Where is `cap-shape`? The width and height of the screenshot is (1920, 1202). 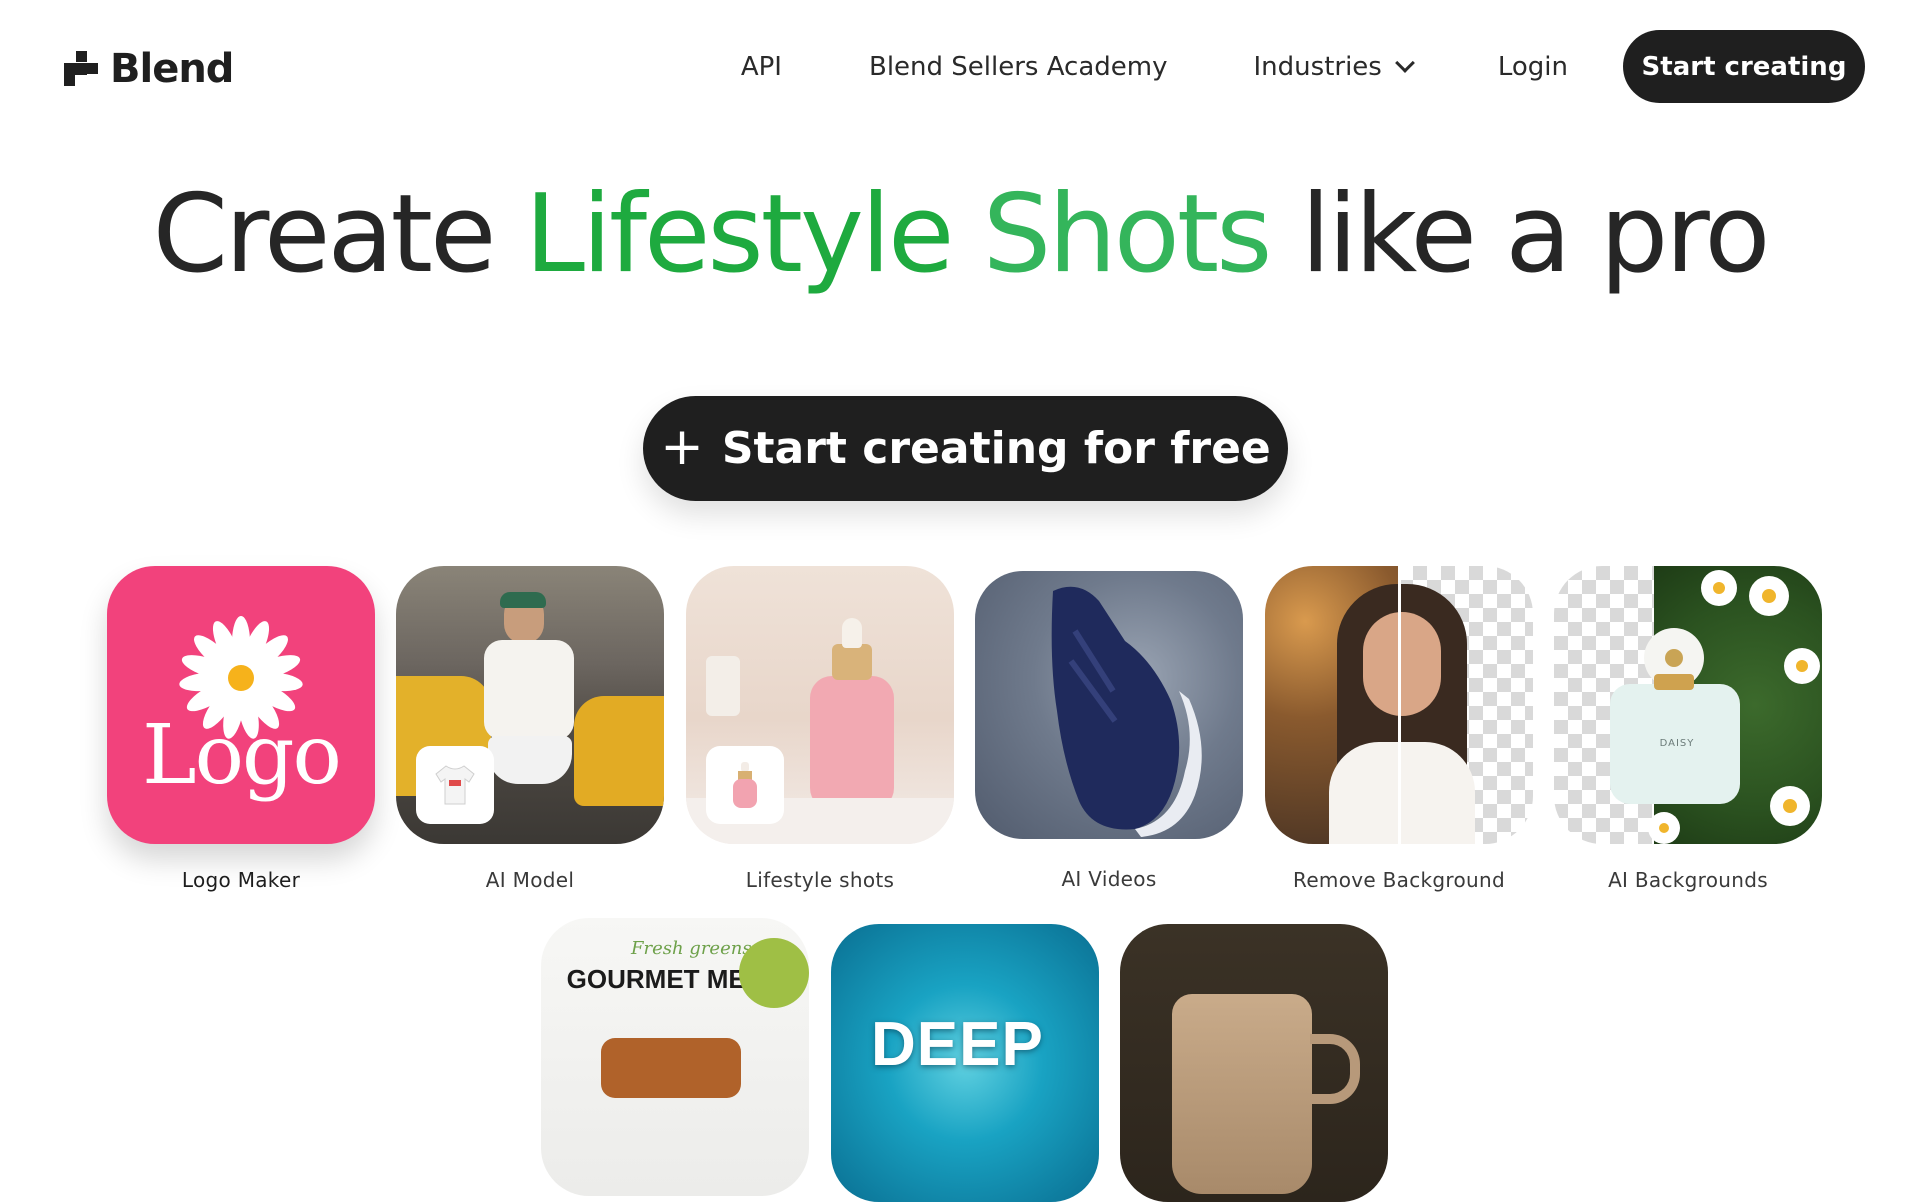
cap-shape is located at coordinates (523, 600).